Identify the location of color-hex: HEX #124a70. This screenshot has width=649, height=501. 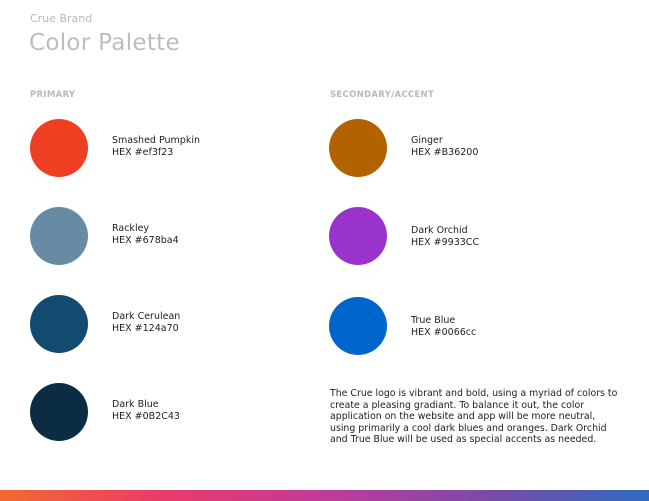
(145, 328).